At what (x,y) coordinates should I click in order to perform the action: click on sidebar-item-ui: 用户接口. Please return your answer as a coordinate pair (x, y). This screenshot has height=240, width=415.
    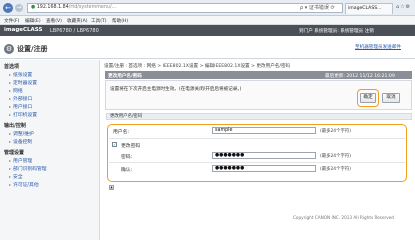
    Looking at the image, I should click on (20, 106).